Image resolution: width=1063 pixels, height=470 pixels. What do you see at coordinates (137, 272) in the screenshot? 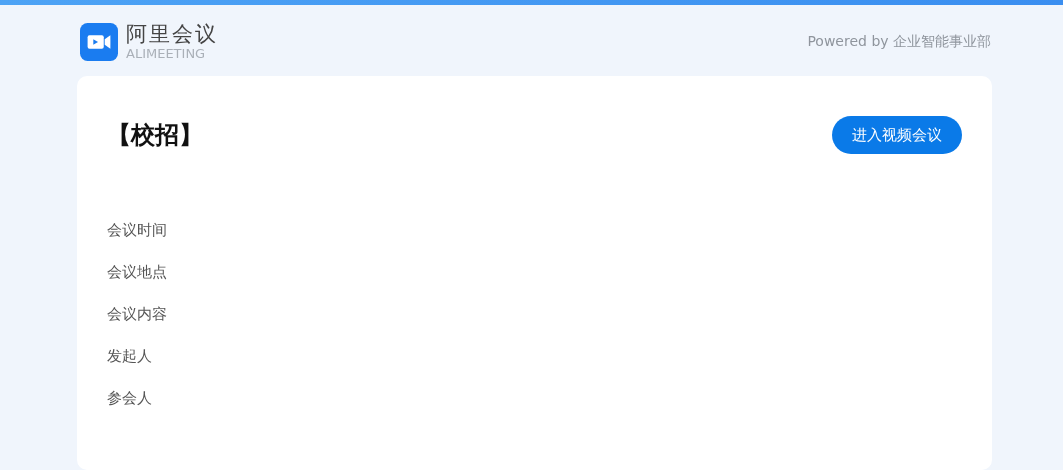
I see `field-label: 会议地点` at bounding box center [137, 272].